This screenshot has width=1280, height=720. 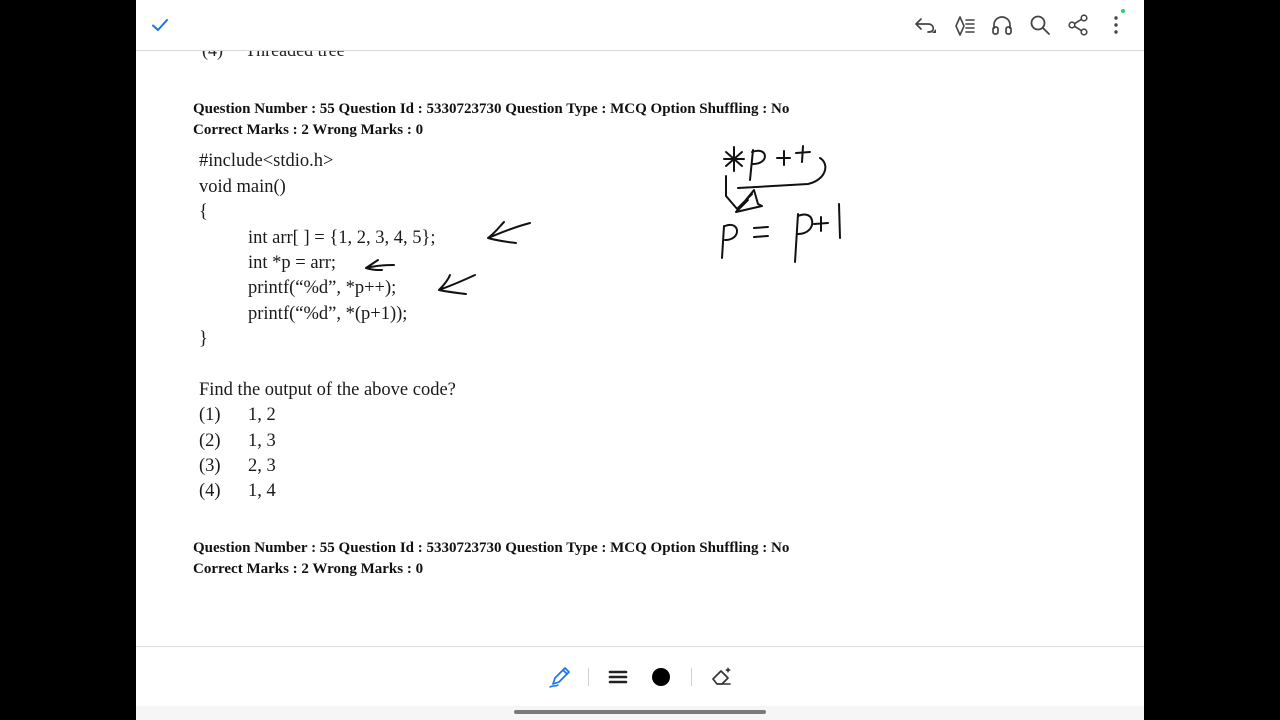 What do you see at coordinates (210, 441) in the screenshot?
I see `option-number: (2)` at bounding box center [210, 441].